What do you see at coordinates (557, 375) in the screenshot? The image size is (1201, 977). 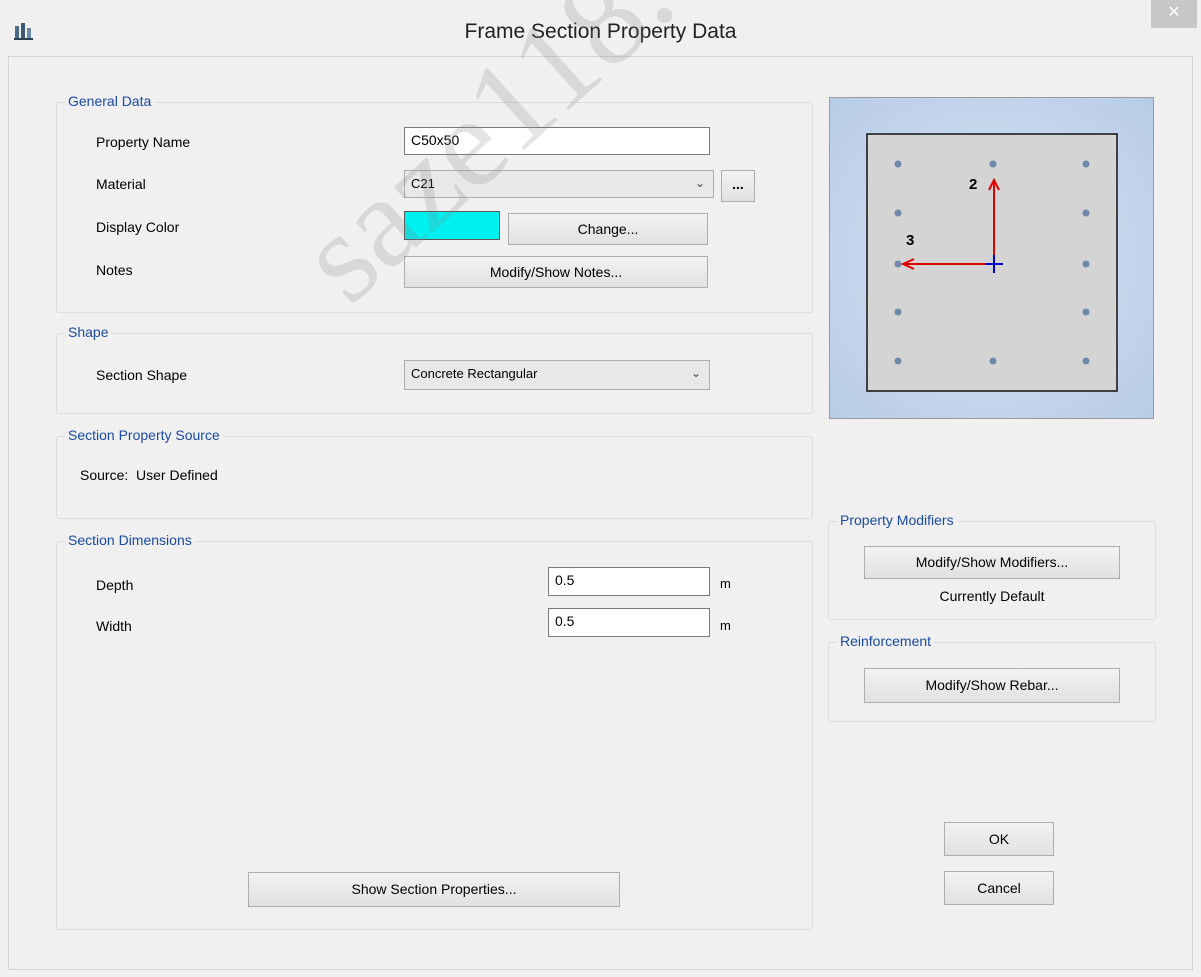 I see `section-shape-select: Concrete Rectangular ⌄` at bounding box center [557, 375].